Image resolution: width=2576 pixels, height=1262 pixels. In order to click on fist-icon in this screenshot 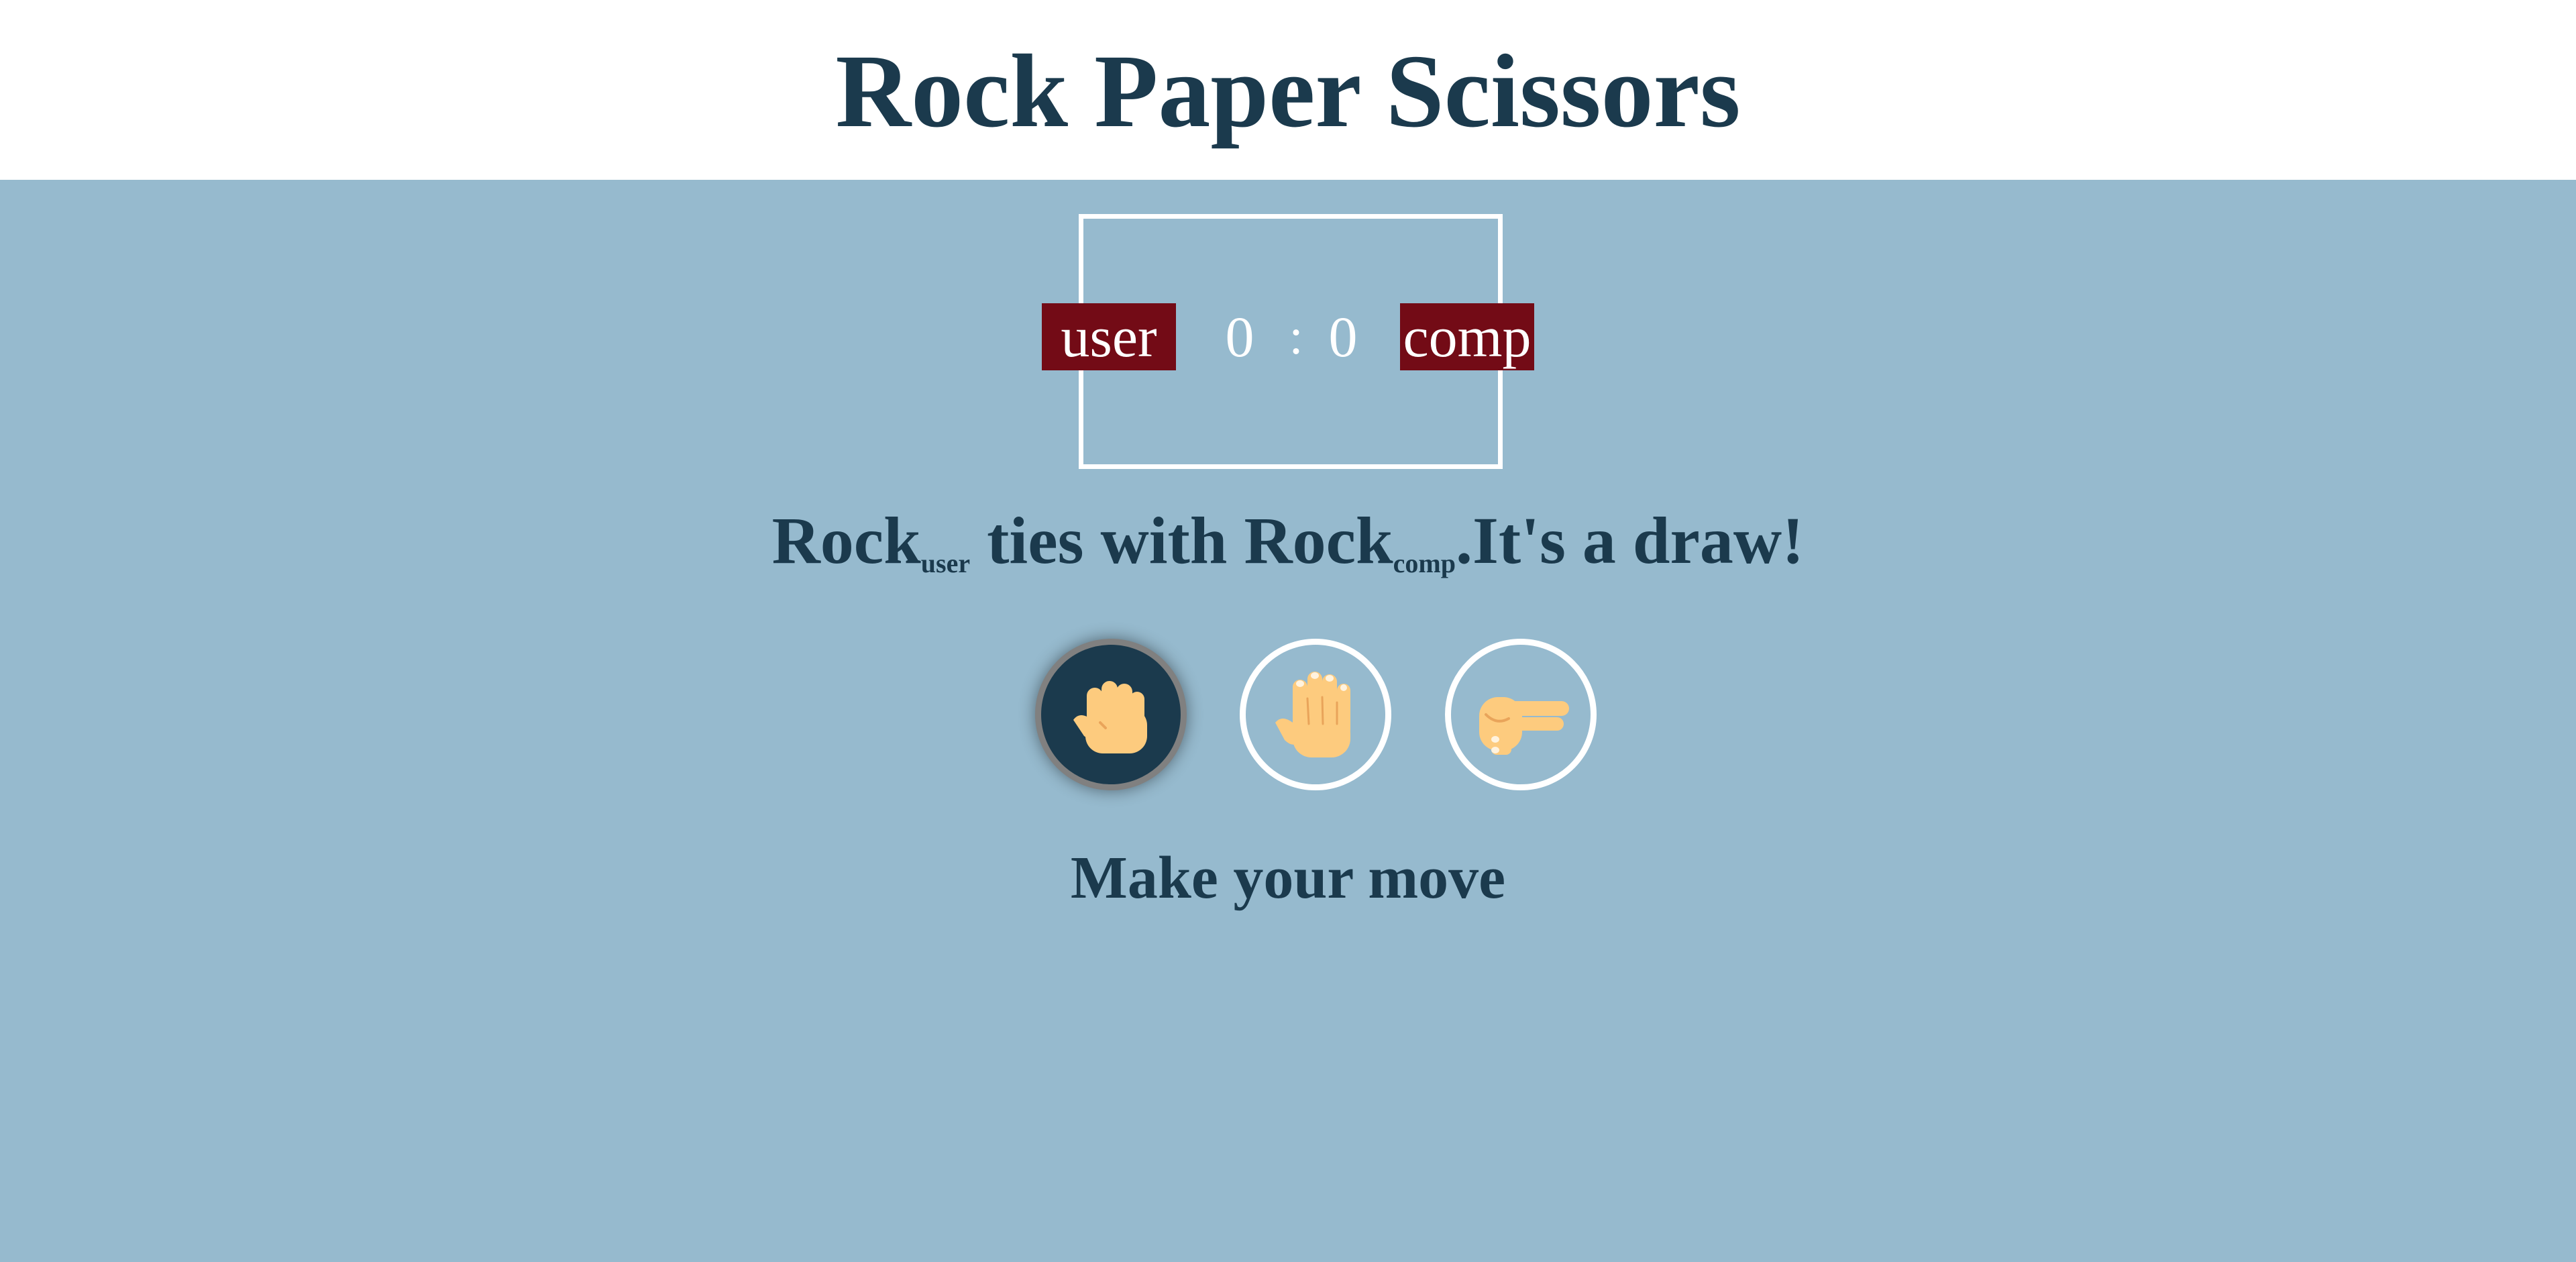, I will do `click(1110, 717)`.